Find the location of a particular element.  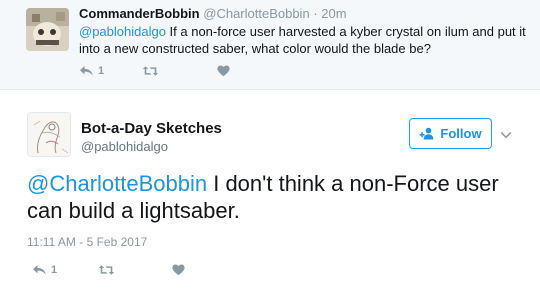

main-like-button is located at coordinates (180, 270).